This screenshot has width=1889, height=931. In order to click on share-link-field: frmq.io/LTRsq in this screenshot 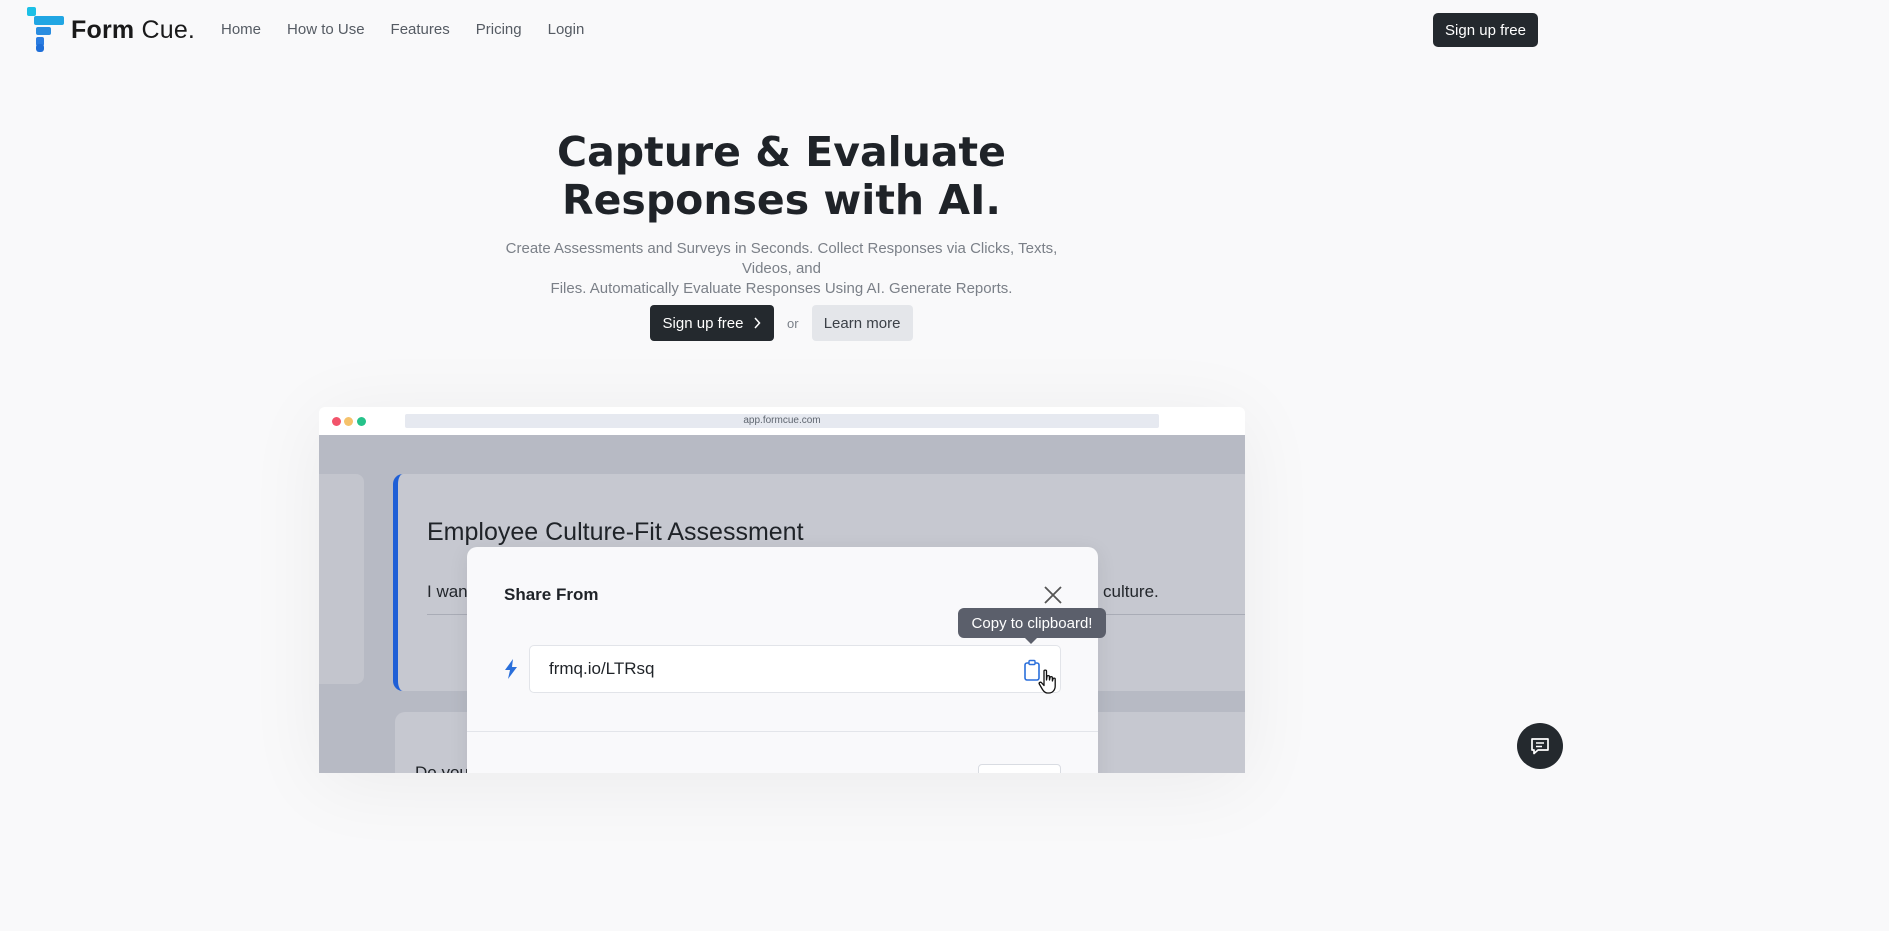, I will do `click(795, 669)`.